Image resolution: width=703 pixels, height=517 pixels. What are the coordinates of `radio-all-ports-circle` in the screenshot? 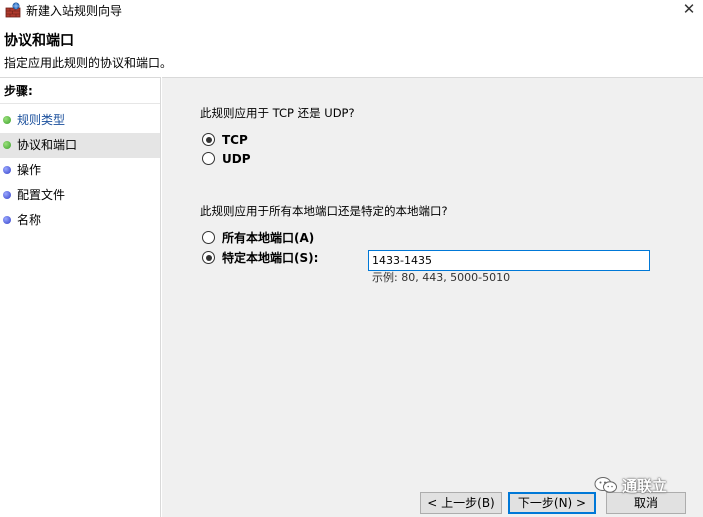 It's located at (208, 237).